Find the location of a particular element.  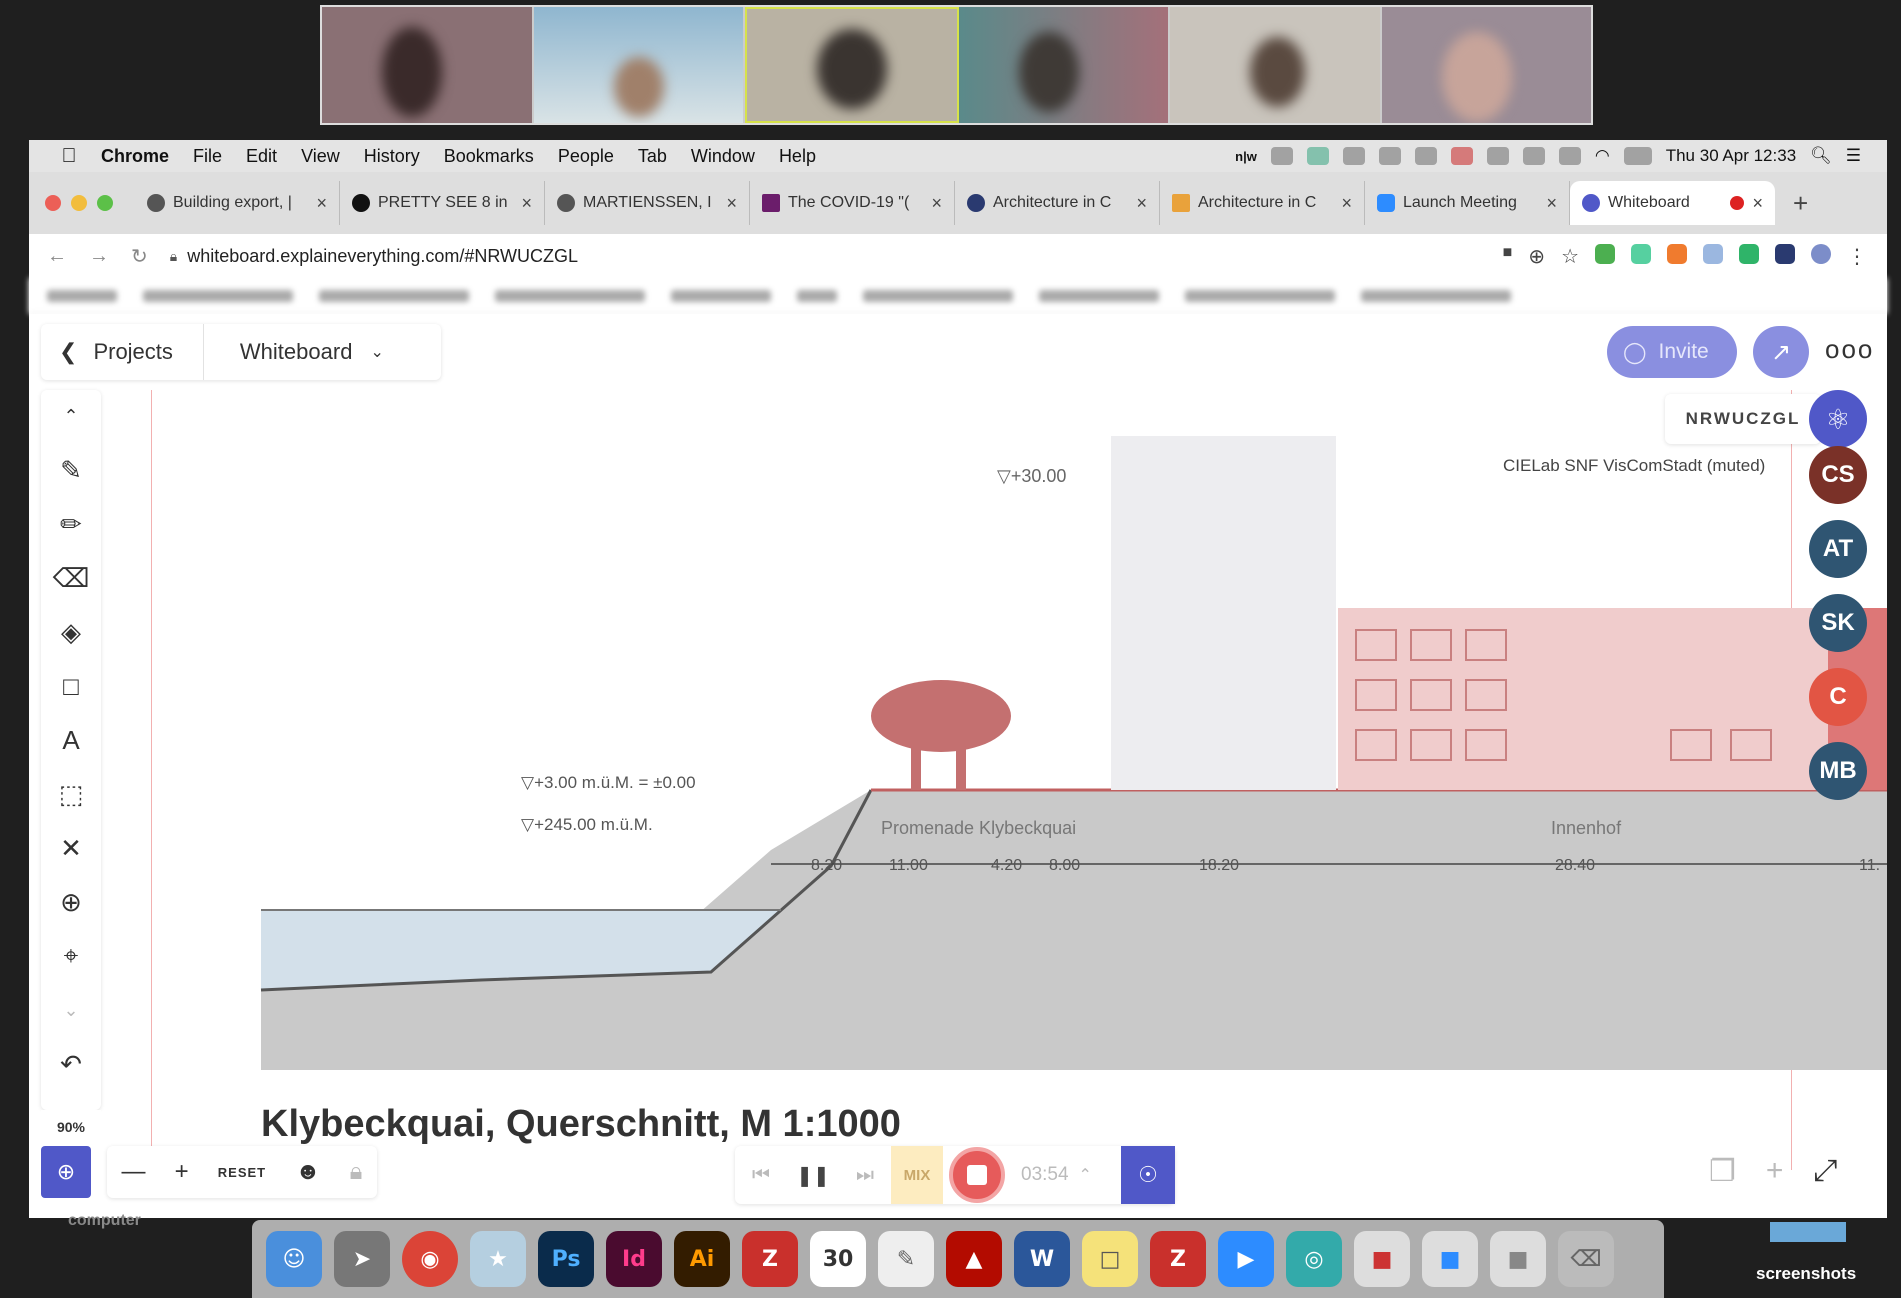

word-icon: W is located at coordinates (1042, 1259).